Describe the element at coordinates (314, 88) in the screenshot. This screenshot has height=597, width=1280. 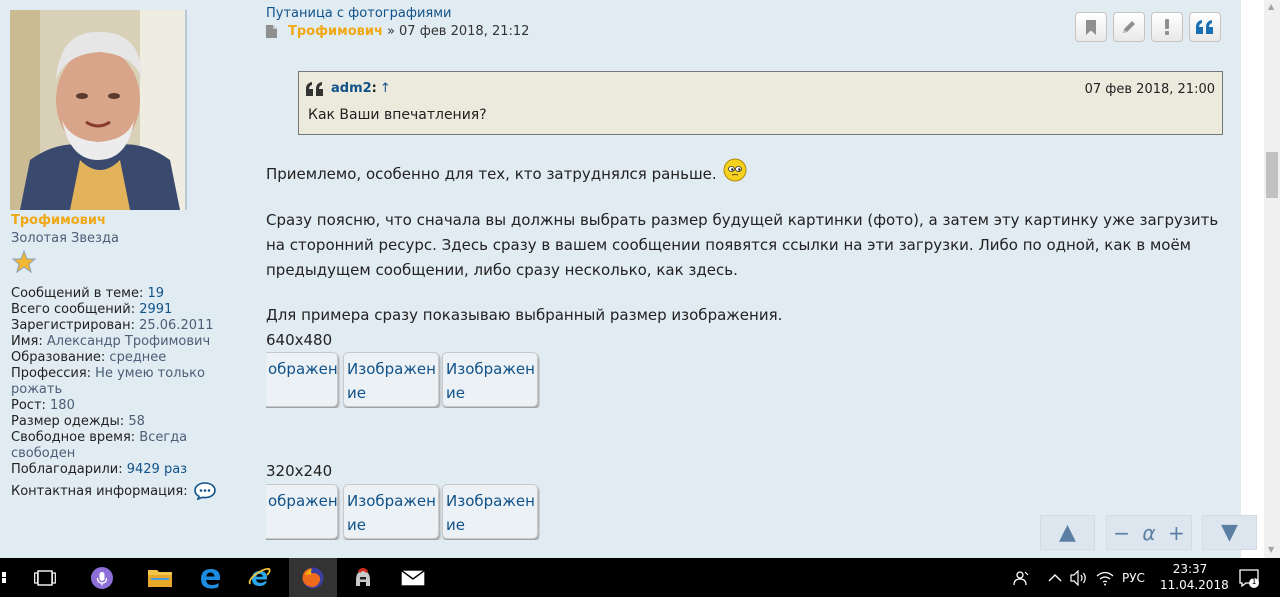
I see `quote-marks-icon` at that location.